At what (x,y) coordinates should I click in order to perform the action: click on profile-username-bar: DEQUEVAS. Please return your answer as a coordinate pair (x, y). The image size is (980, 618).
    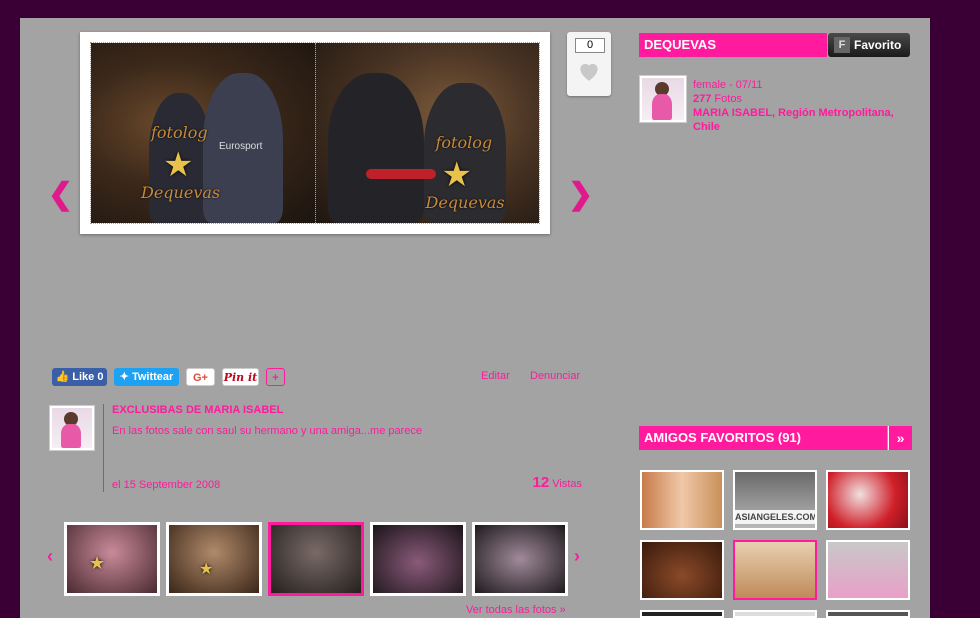
    Looking at the image, I should click on (733, 45).